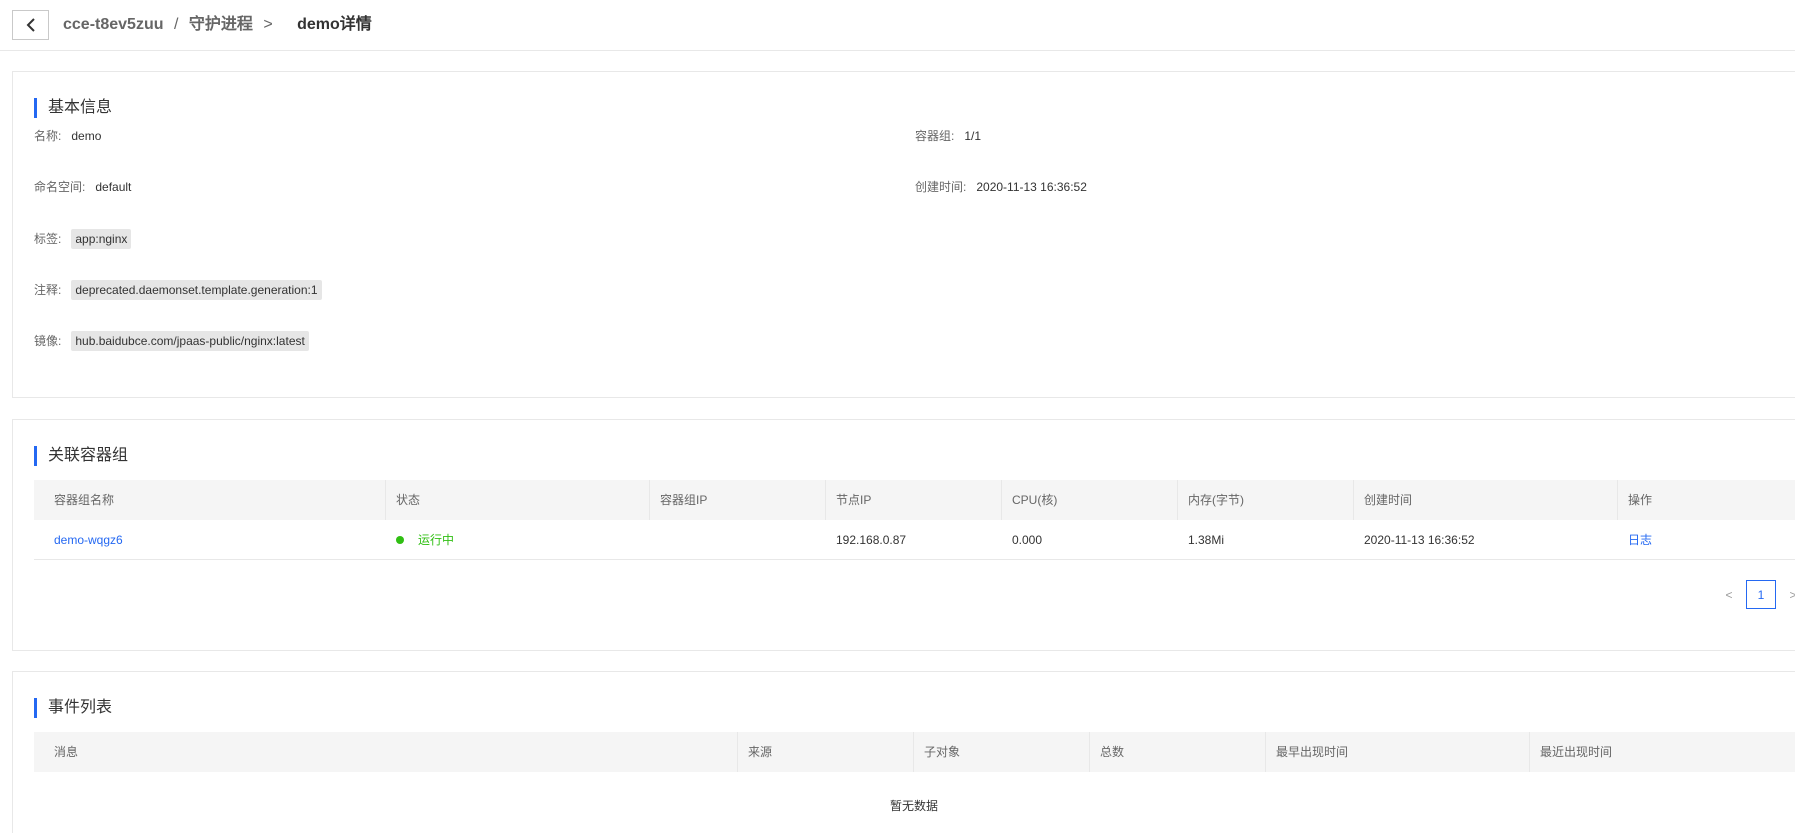 The image size is (1795, 833). Describe the element at coordinates (48, 341) in the screenshot. I see `image-label: 镜像:` at that location.